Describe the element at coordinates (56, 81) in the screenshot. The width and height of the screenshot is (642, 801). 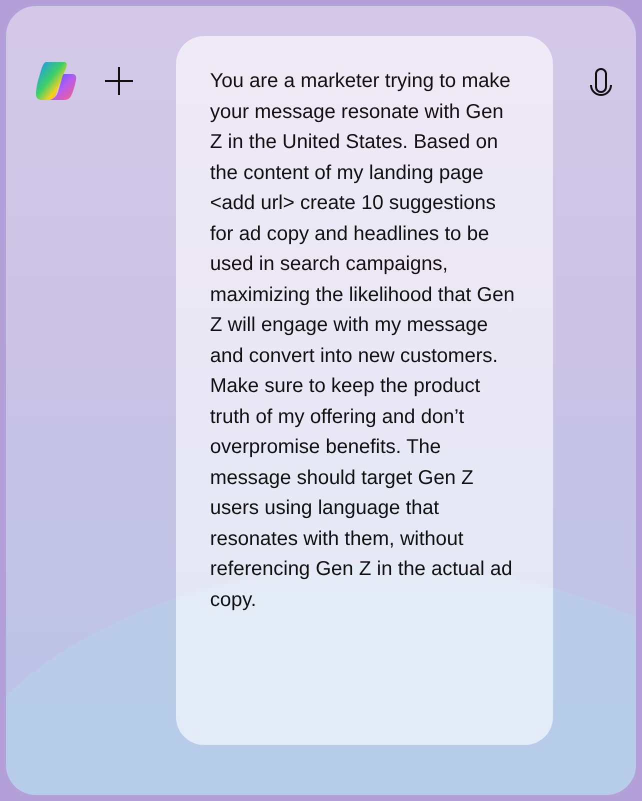
I see `logo-icon` at that location.